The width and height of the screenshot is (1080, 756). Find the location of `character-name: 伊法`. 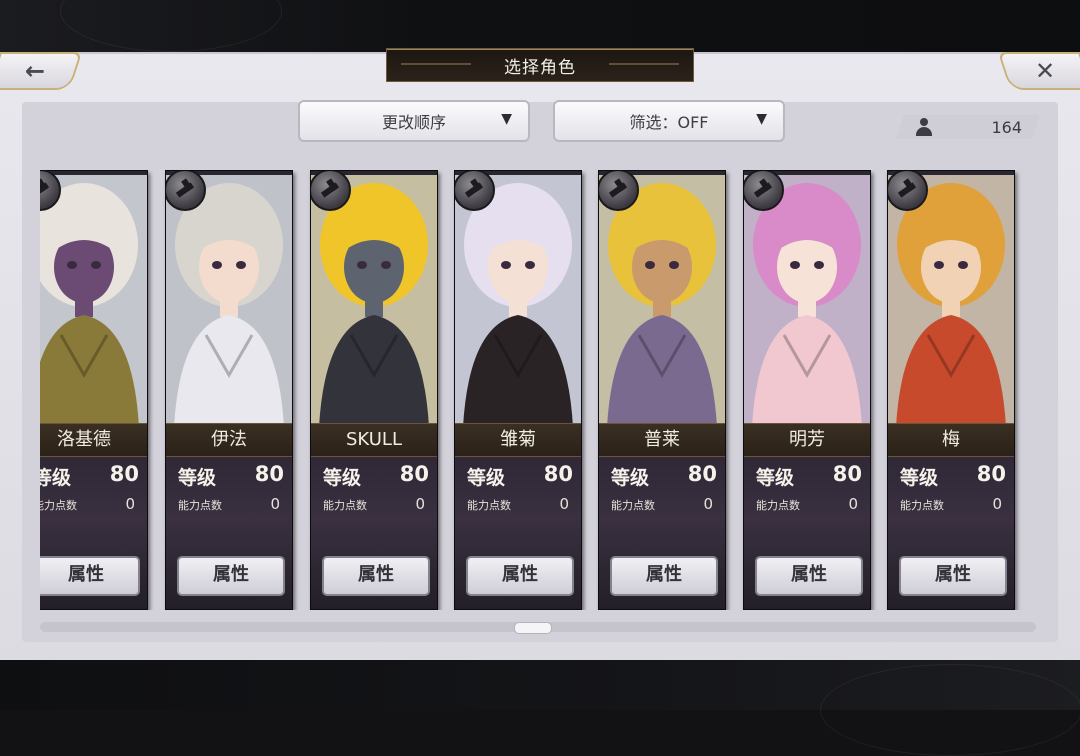

character-name: 伊法 is located at coordinates (229, 440).